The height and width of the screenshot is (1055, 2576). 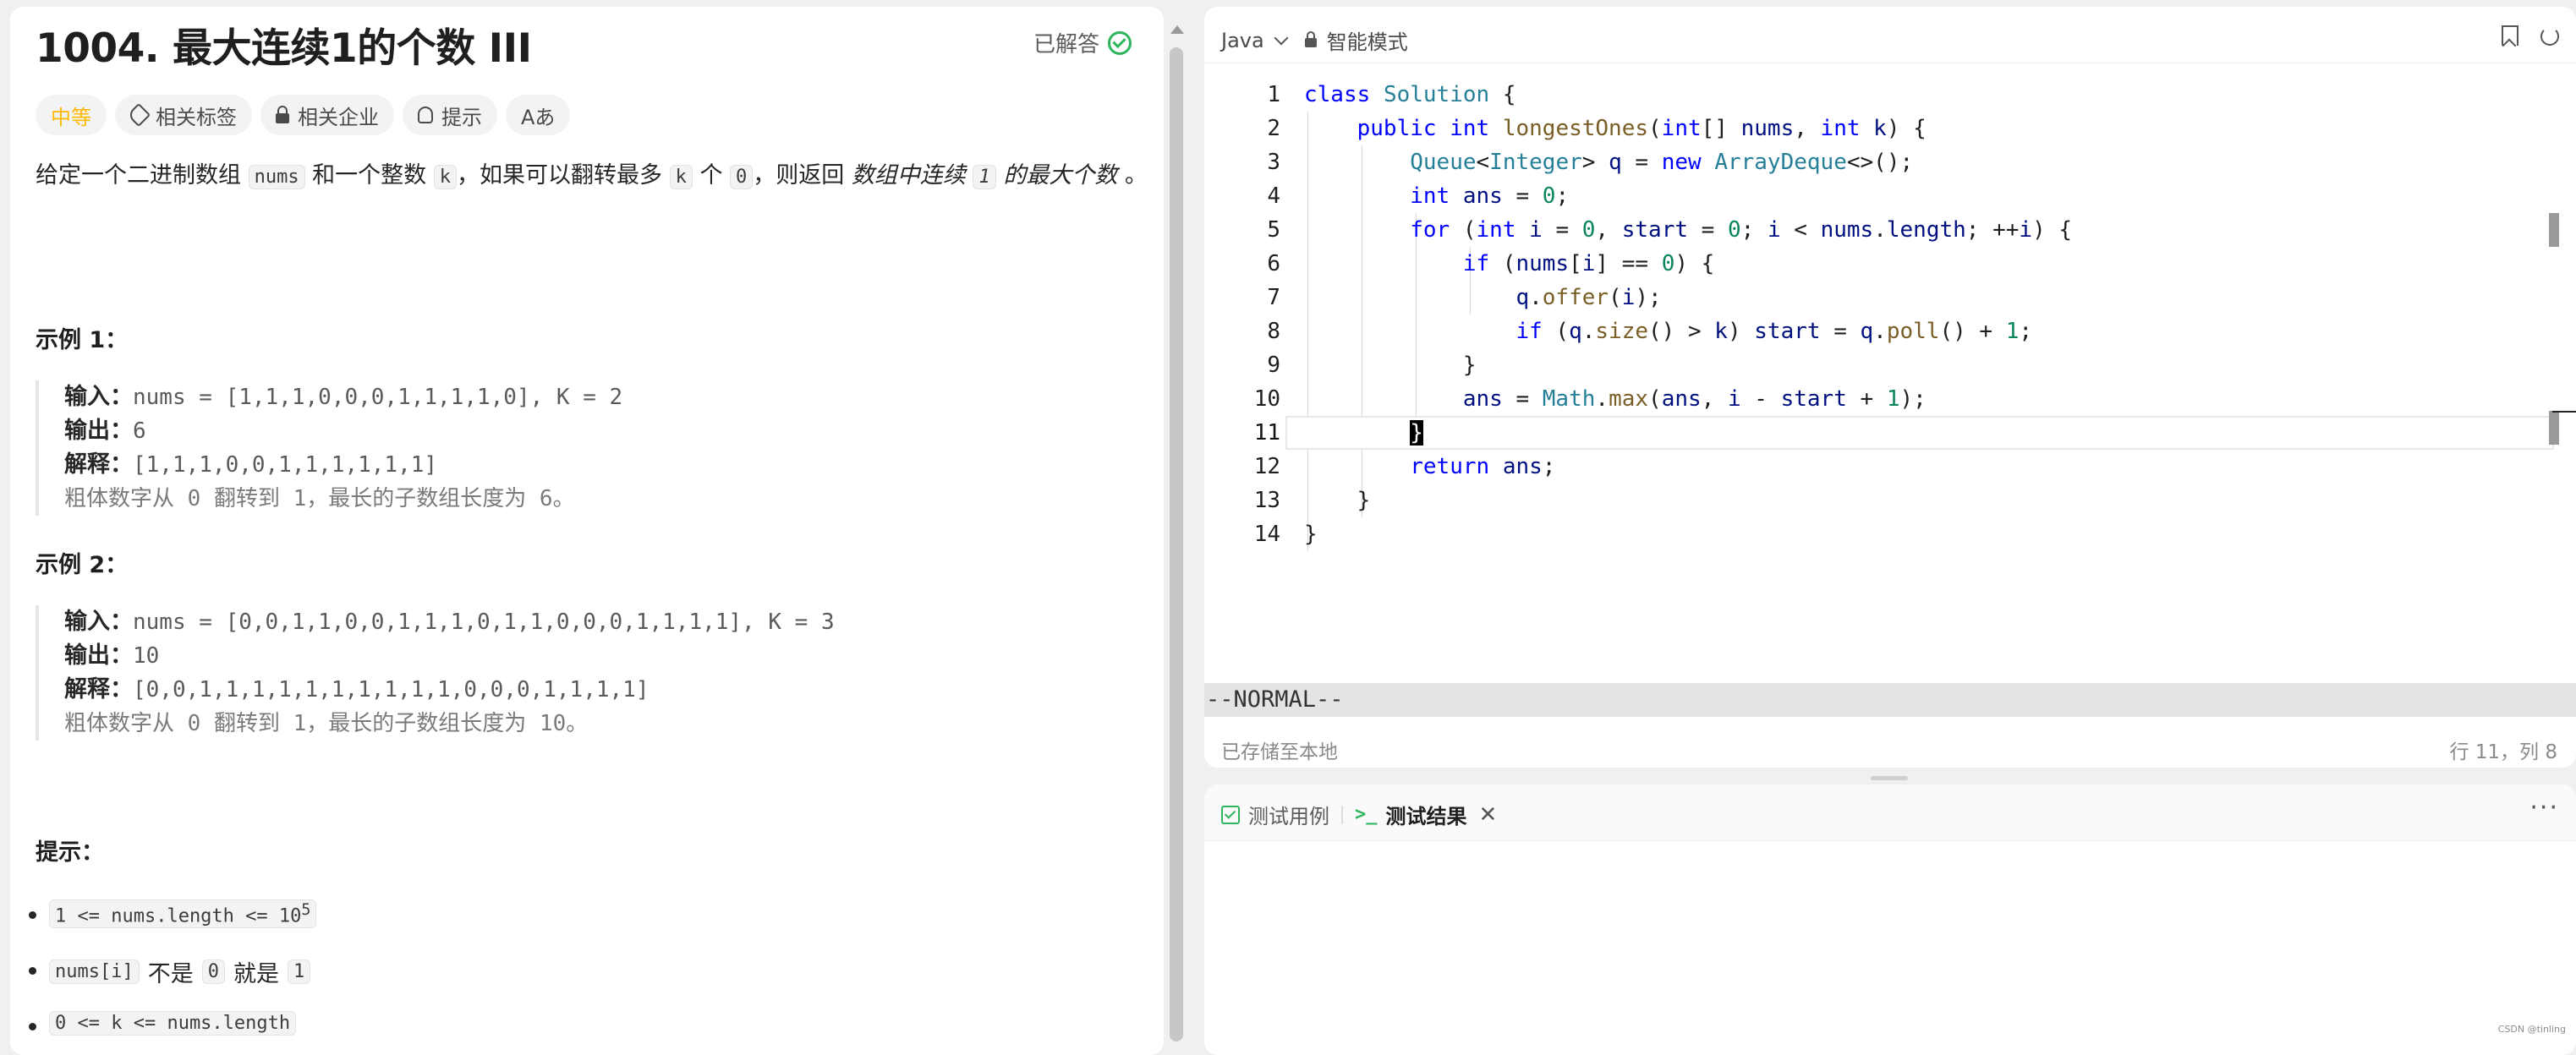 I want to click on line-number: 14, so click(x=1266, y=534).